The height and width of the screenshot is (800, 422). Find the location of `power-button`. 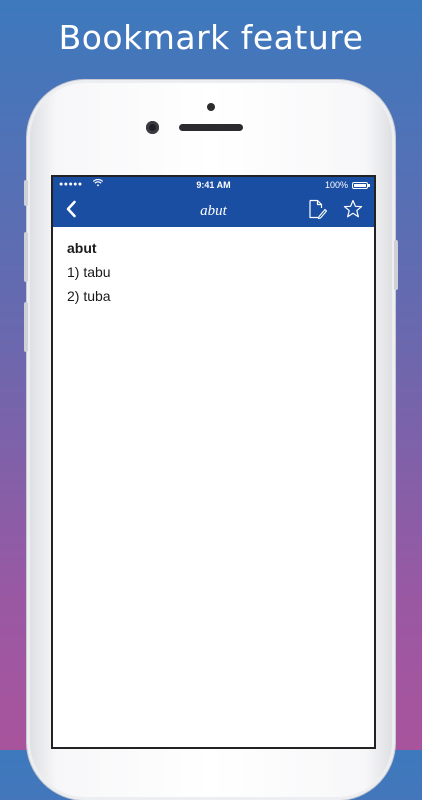

power-button is located at coordinates (396, 265).